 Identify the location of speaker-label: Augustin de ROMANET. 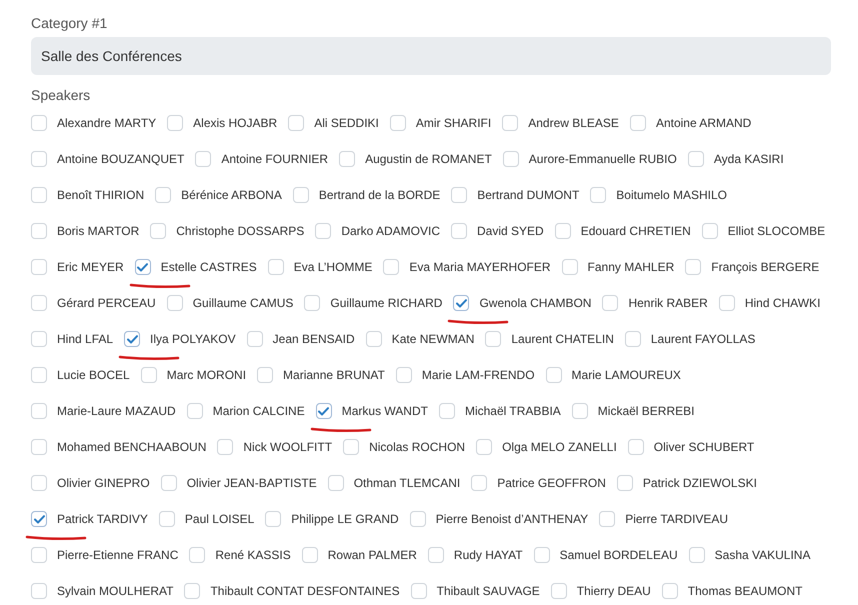
(428, 159).